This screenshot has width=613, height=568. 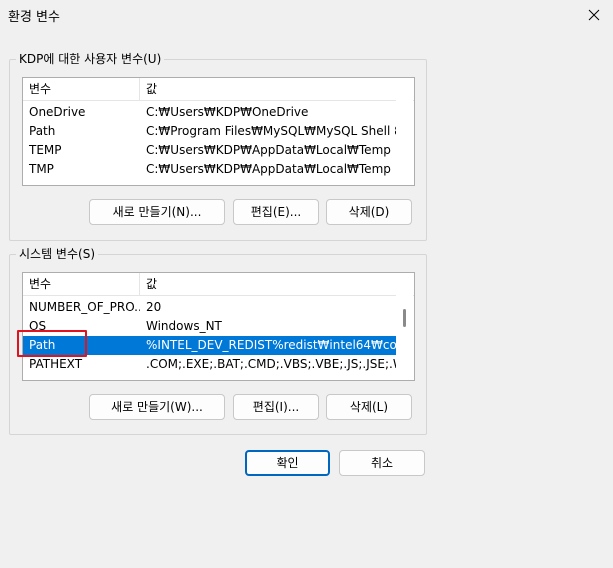 I want to click on table-row: TMP C:₩Users₩KDP₩AppData₩Local₩Temp, so click(x=209, y=169).